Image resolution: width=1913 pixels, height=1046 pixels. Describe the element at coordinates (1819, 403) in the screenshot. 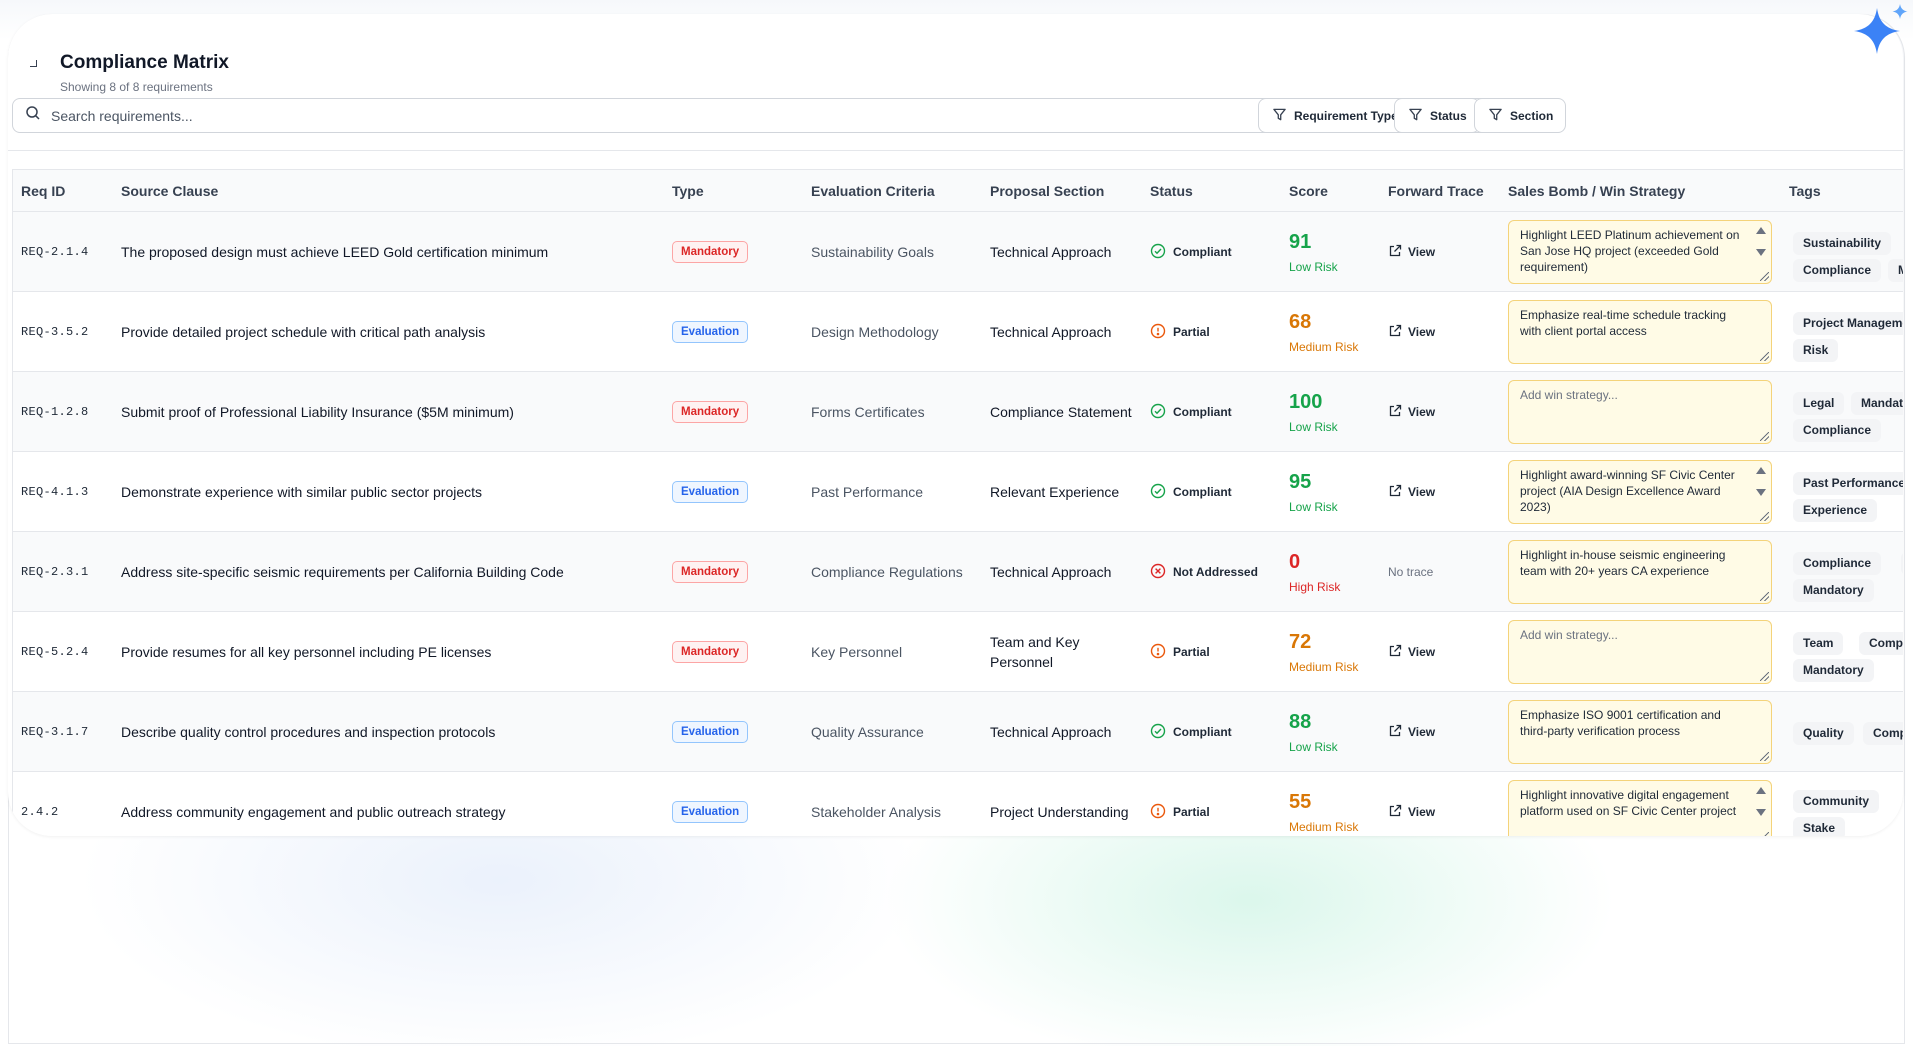

I see `tag-chip: Legal` at that location.